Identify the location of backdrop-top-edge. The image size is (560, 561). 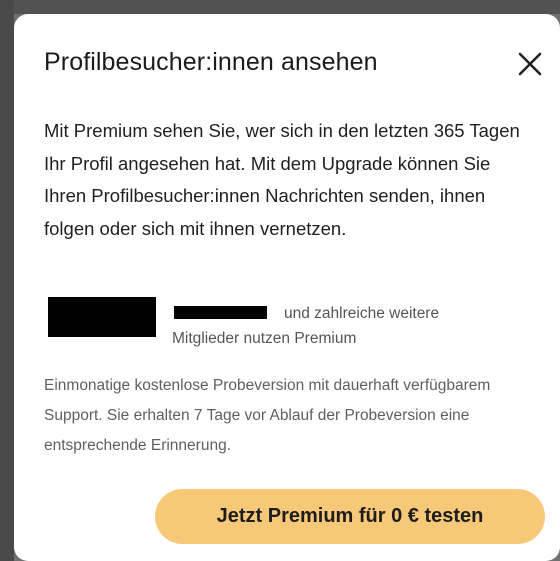
(280, 7).